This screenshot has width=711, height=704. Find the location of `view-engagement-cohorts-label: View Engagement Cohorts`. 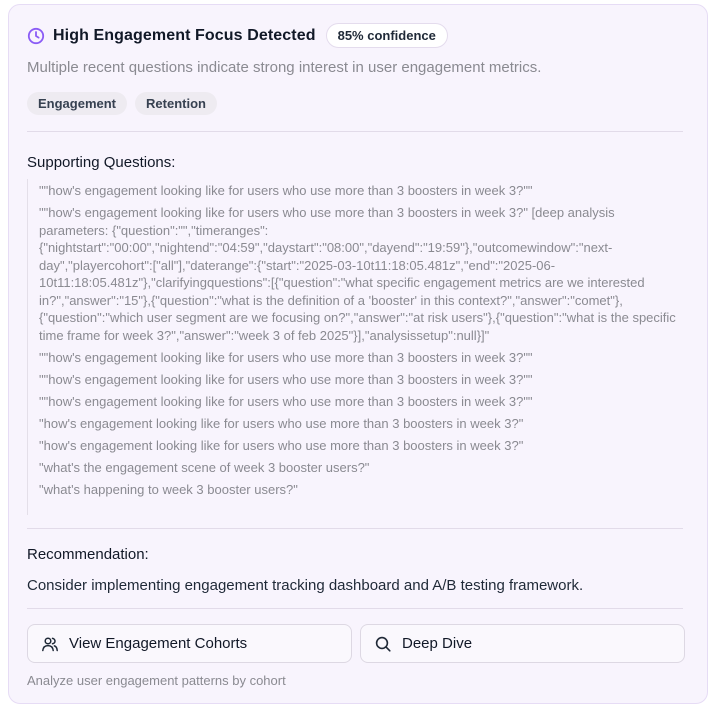

view-engagement-cohorts-label: View Engagement Cohorts is located at coordinates (158, 643).